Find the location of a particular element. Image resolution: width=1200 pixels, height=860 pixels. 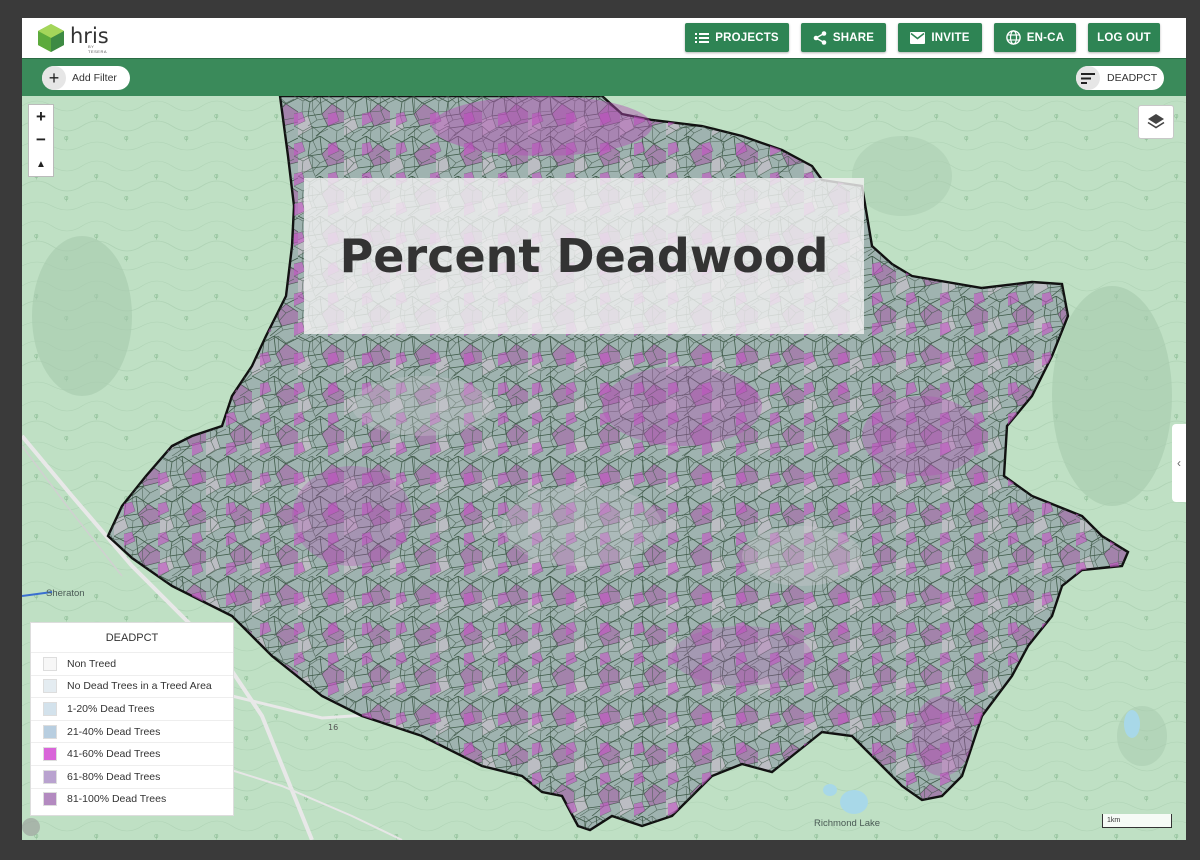

legend-item: 41-60% Dead Trees is located at coordinates (132, 753).